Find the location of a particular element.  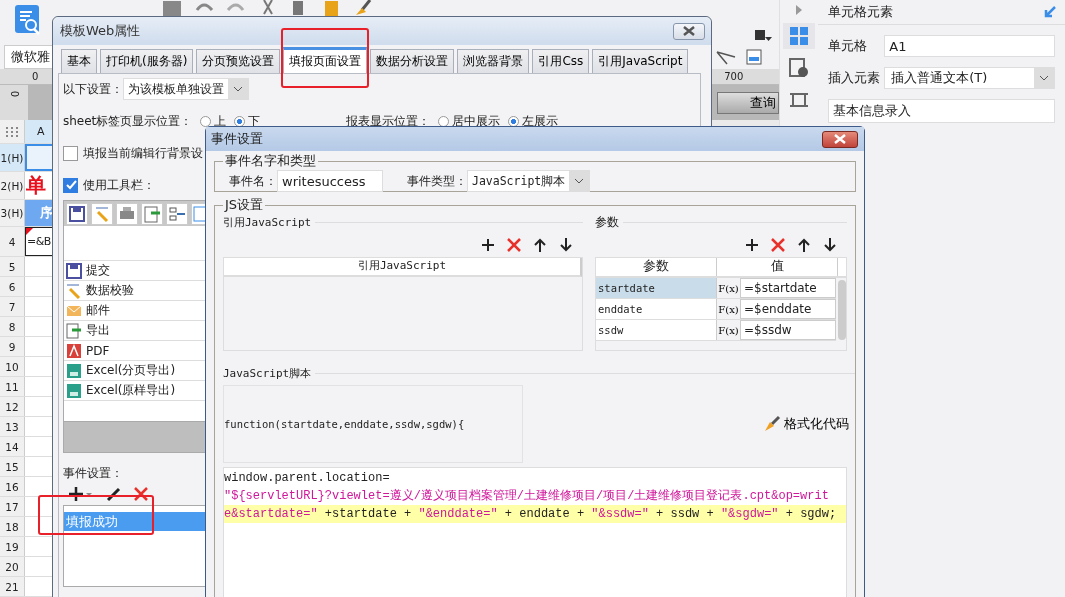

tab: 浏览器背景 is located at coordinates (493, 61).